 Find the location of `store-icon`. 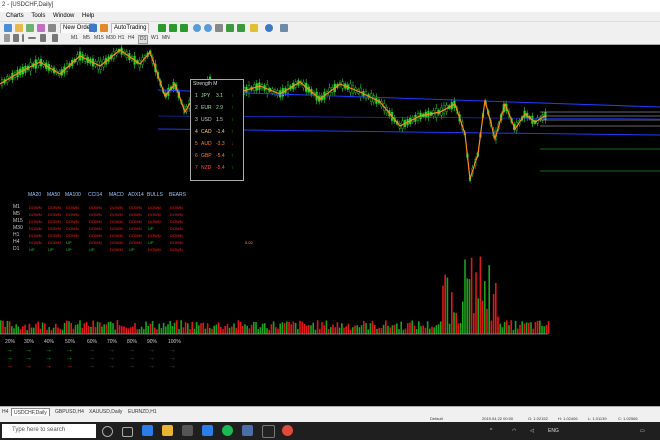

store-icon is located at coordinates (187, 430).